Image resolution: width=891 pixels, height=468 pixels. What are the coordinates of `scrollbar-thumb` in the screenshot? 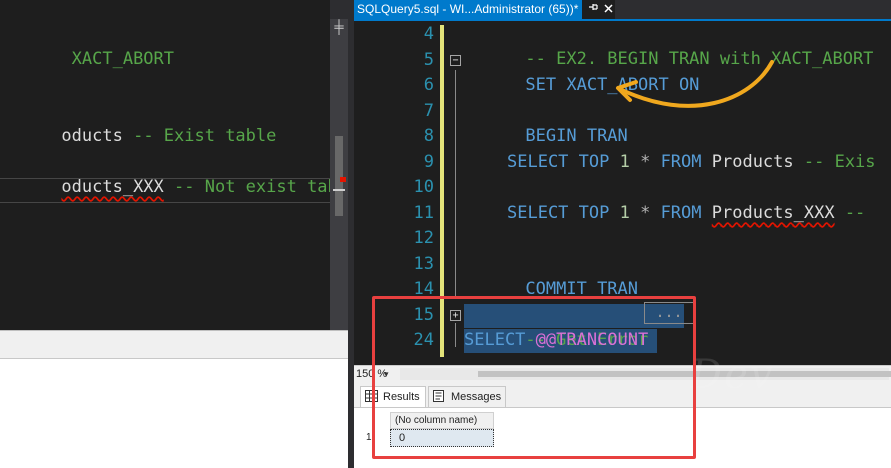 It's located at (339, 176).